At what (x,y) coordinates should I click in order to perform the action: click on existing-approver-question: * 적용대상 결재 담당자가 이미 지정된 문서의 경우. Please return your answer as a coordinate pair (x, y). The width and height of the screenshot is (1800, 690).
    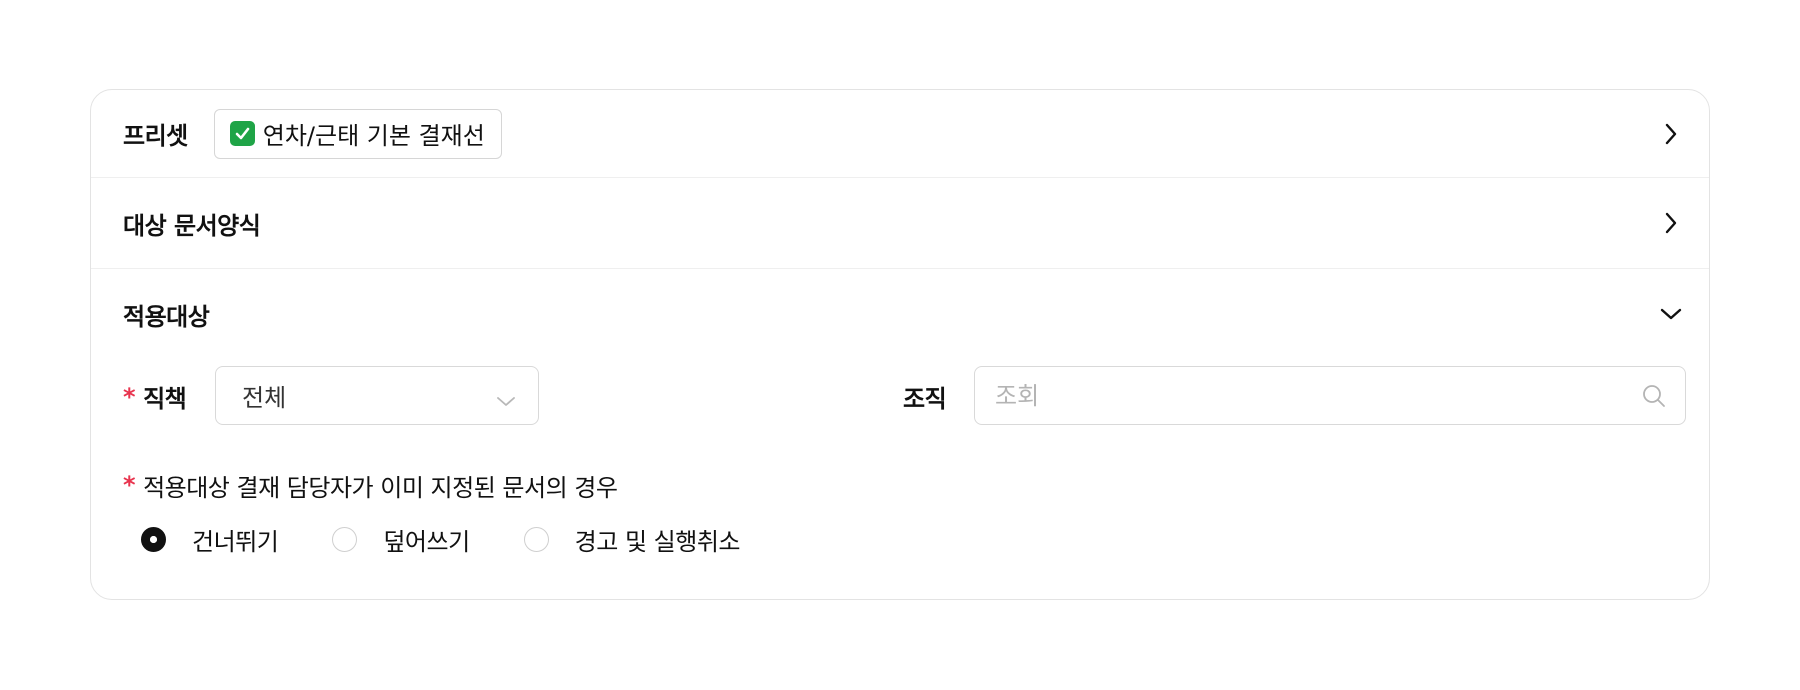
    Looking at the image, I should click on (900, 485).